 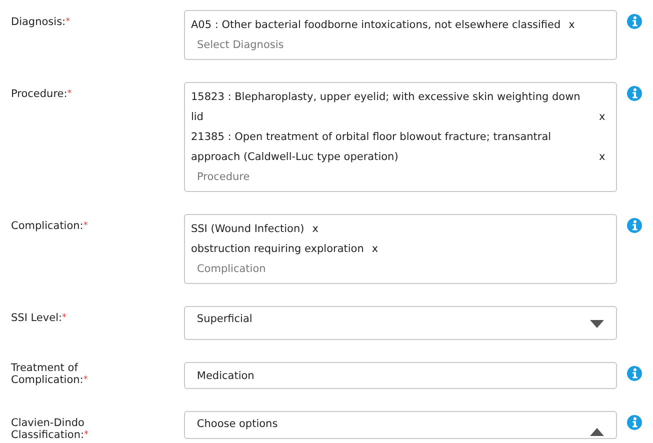 What do you see at coordinates (247, 229) in the screenshot?
I see `selected-tag: SSI (Wound Infection)` at bounding box center [247, 229].